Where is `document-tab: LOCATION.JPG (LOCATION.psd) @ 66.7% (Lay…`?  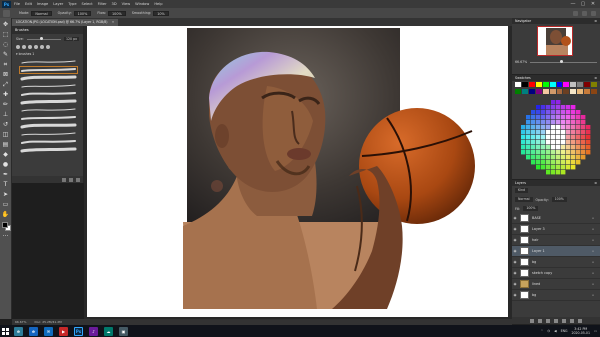 document-tab: LOCATION.JPG (LOCATION.psd) @ 66.7% (Lay… is located at coordinates (65, 22).